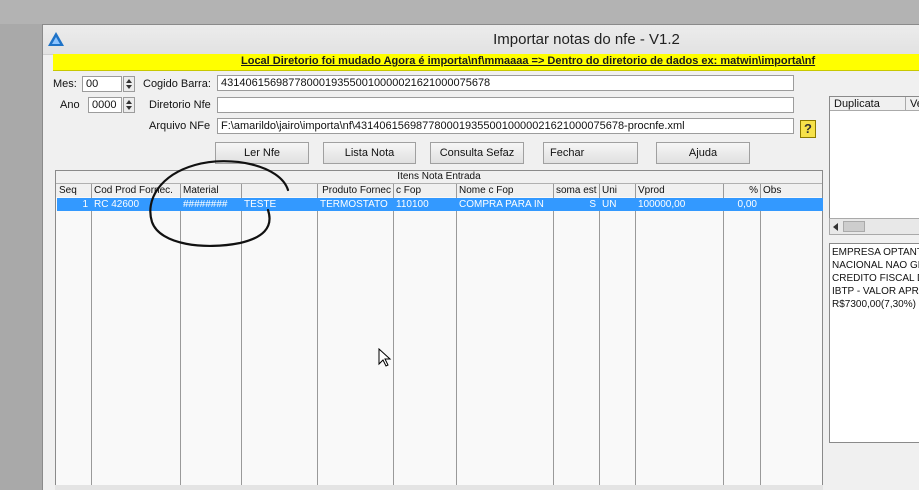 The image size is (919, 490). Describe the element at coordinates (875, 291) in the screenshot. I see `memo-line: IBTP - VALOR APROX` at that location.